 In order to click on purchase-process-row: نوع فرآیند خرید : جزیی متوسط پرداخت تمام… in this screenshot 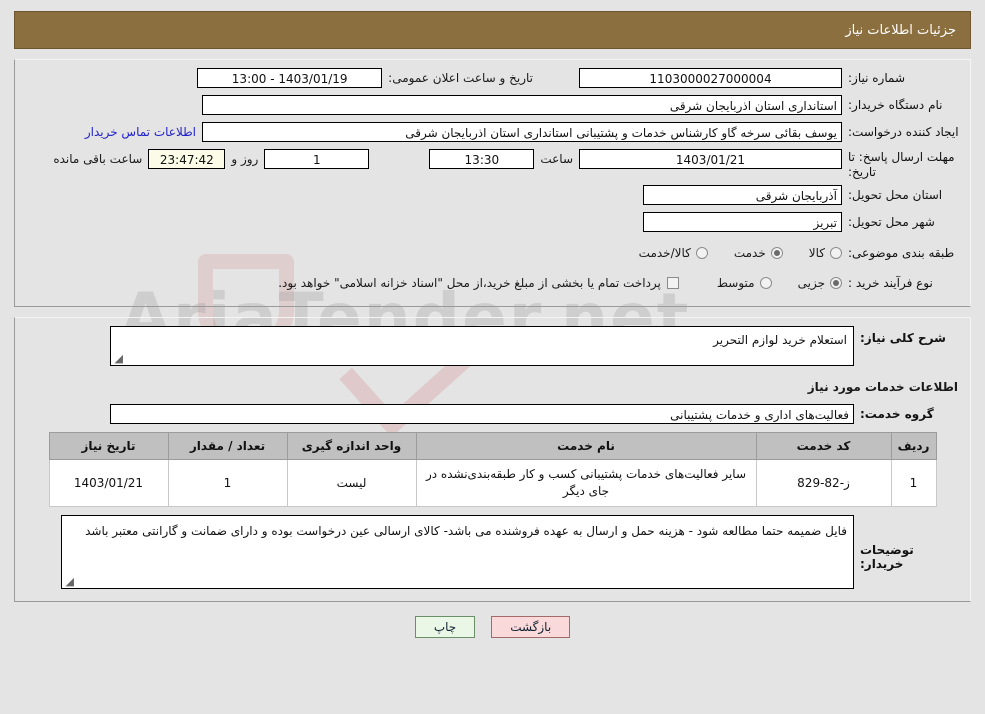, I will do `click(492, 283)`.